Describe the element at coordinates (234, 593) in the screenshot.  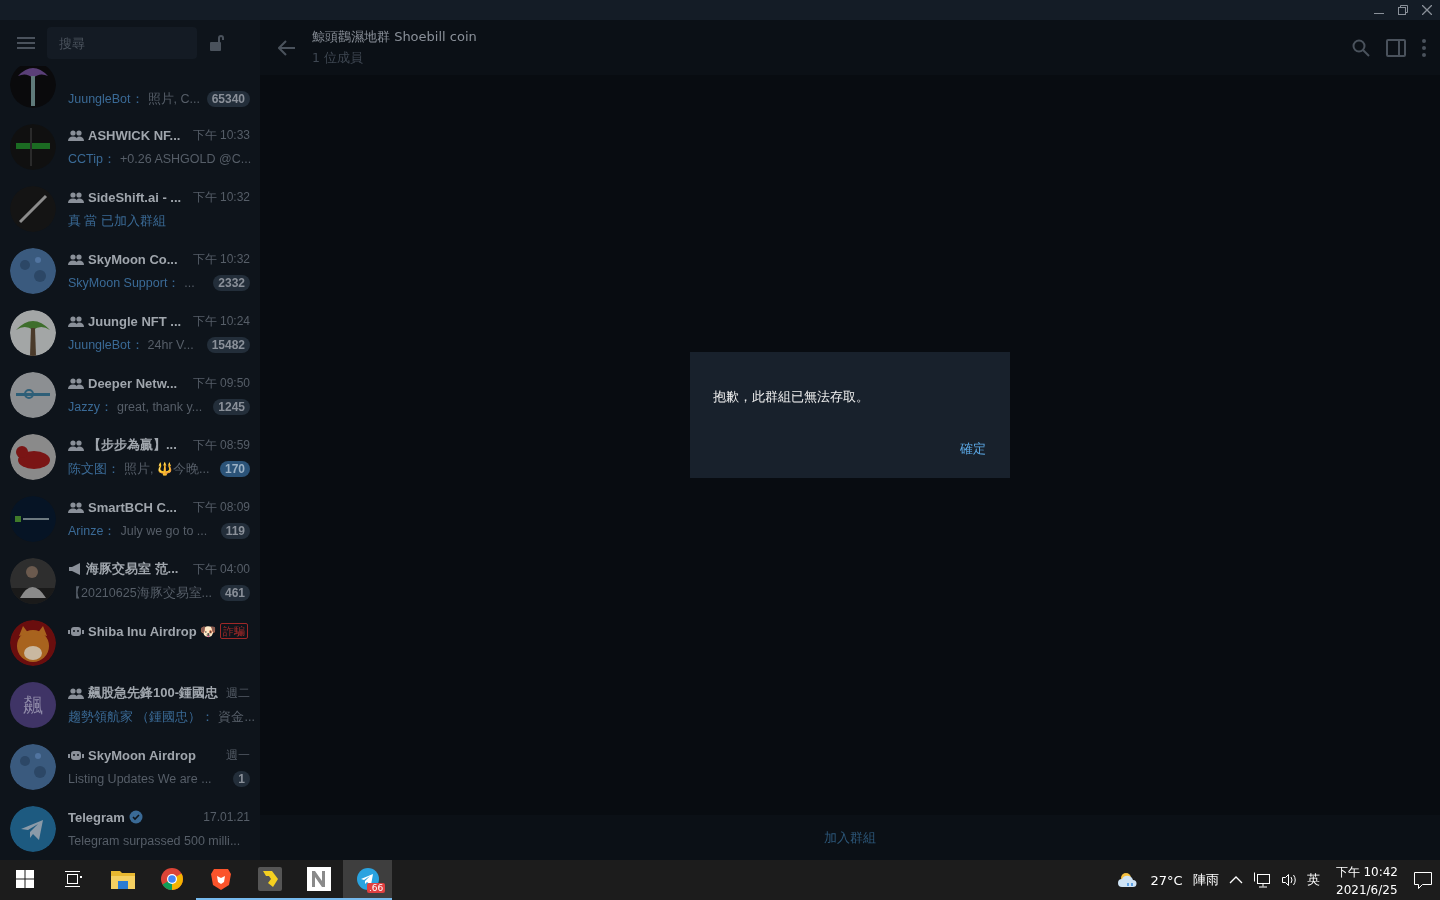
I see `unread-badge: 461` at that location.